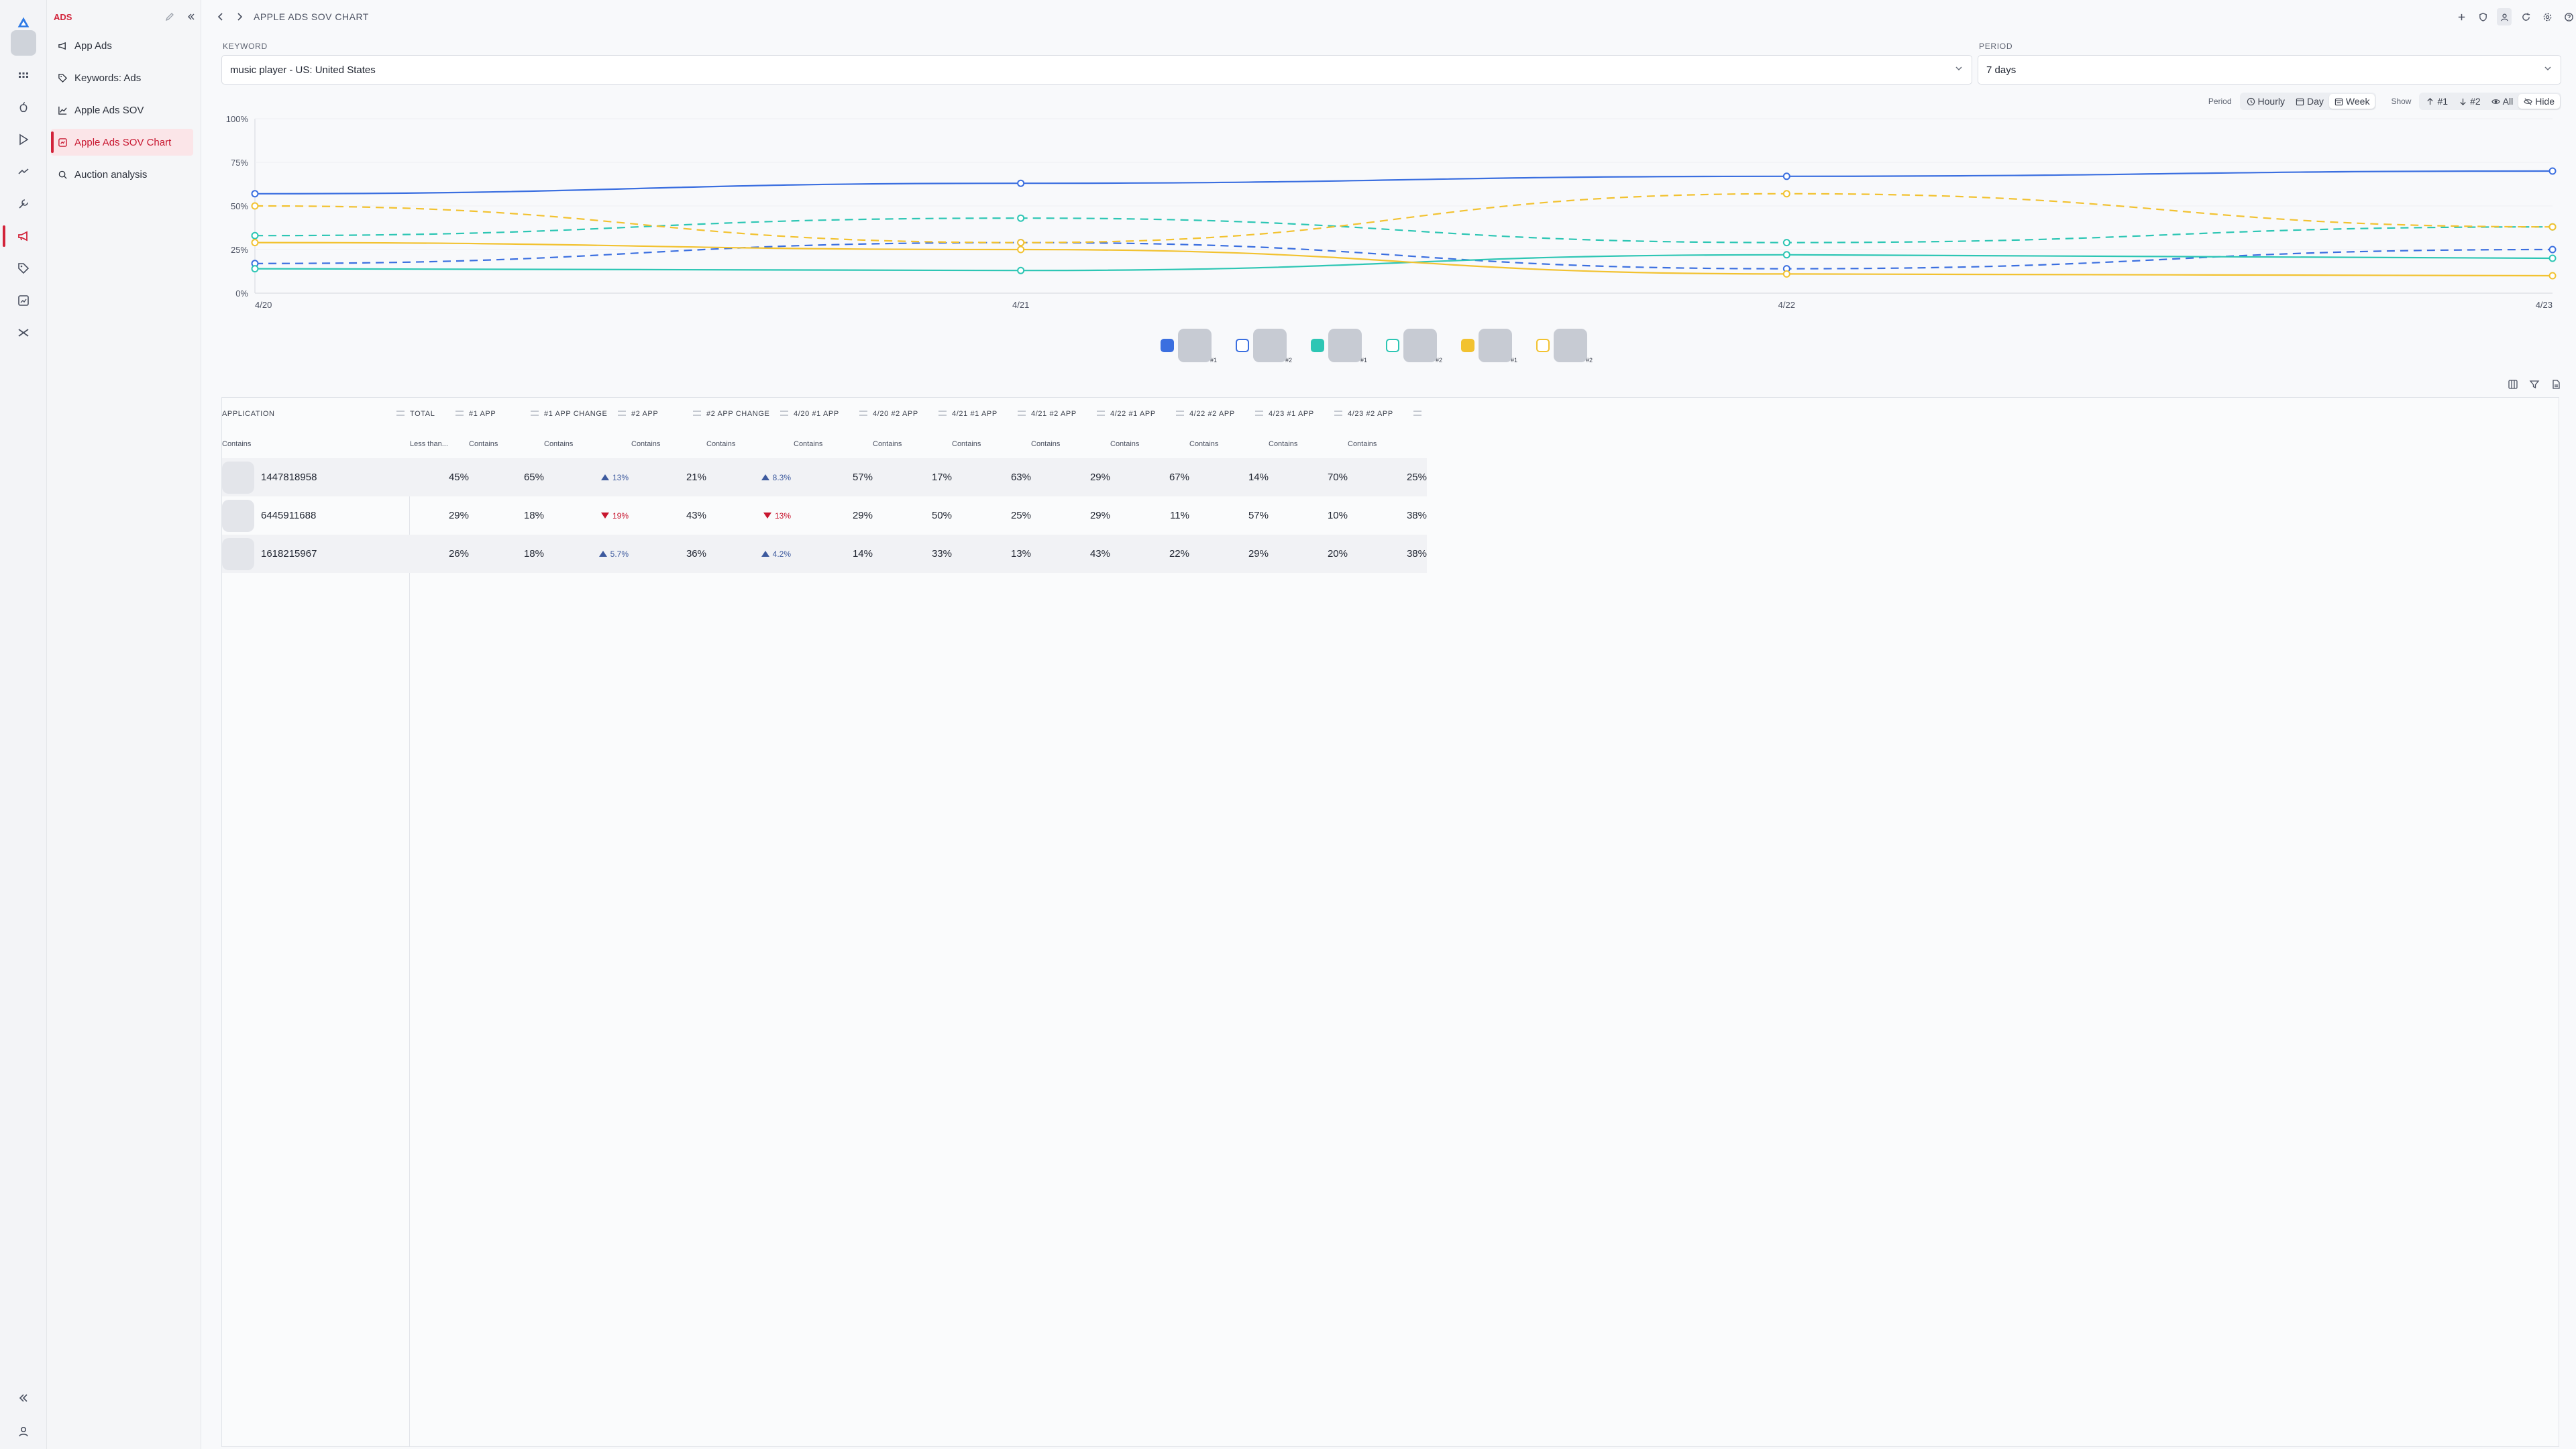  What do you see at coordinates (23, 172) in the screenshot?
I see `trend-icon` at bounding box center [23, 172].